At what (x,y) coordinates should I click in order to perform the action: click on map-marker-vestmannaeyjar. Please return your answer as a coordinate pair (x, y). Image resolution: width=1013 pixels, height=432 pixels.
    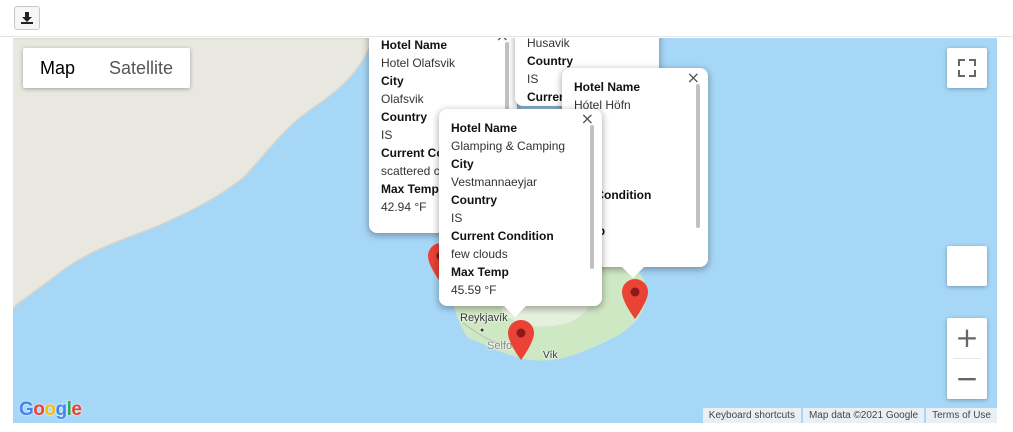
    Looking at the image, I should click on (521, 340).